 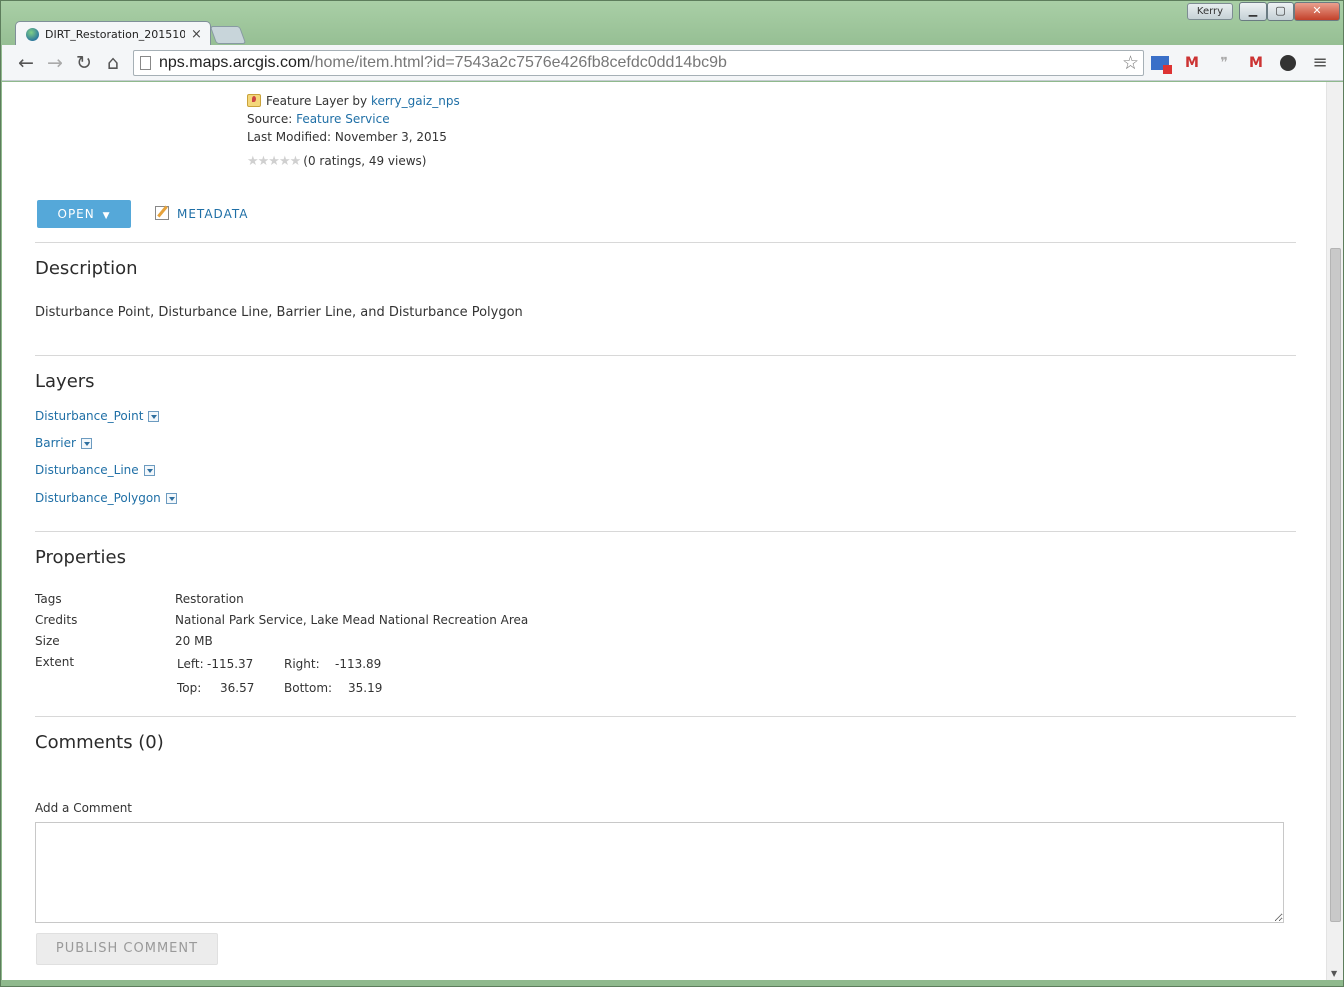 What do you see at coordinates (672, 23) in the screenshot?
I see `title-bar: DIRT_Restoration_201510 × Kerry ▁ ▢ ✕` at bounding box center [672, 23].